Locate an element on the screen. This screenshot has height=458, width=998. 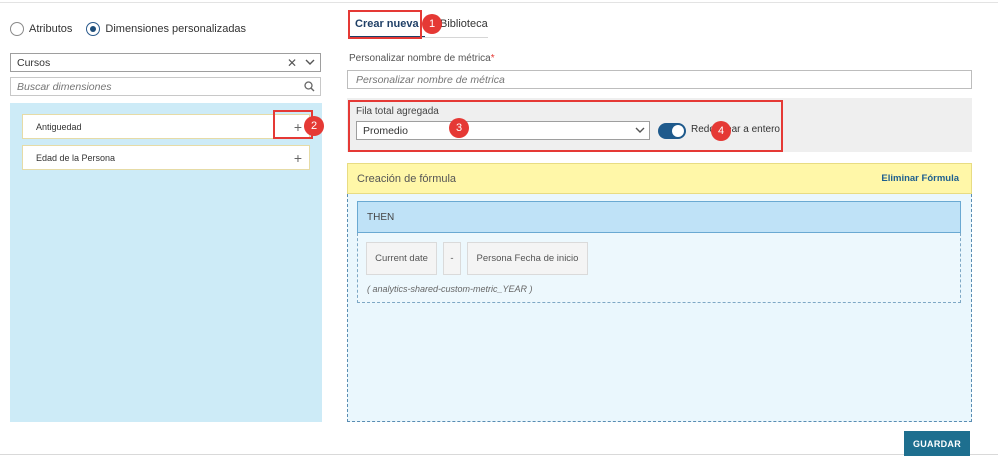
callout-2: 2 is located at coordinates (314, 126).